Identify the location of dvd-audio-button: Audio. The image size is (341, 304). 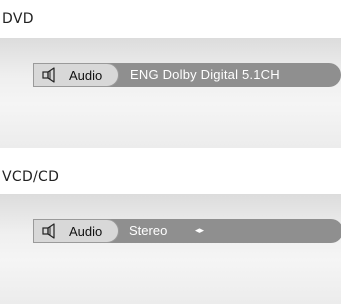
(76, 75).